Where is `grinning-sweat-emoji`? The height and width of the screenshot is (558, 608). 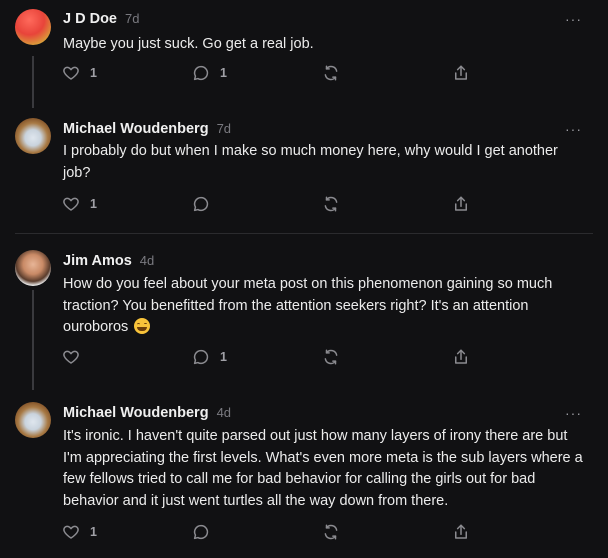 grinning-sweat-emoji is located at coordinates (142, 326).